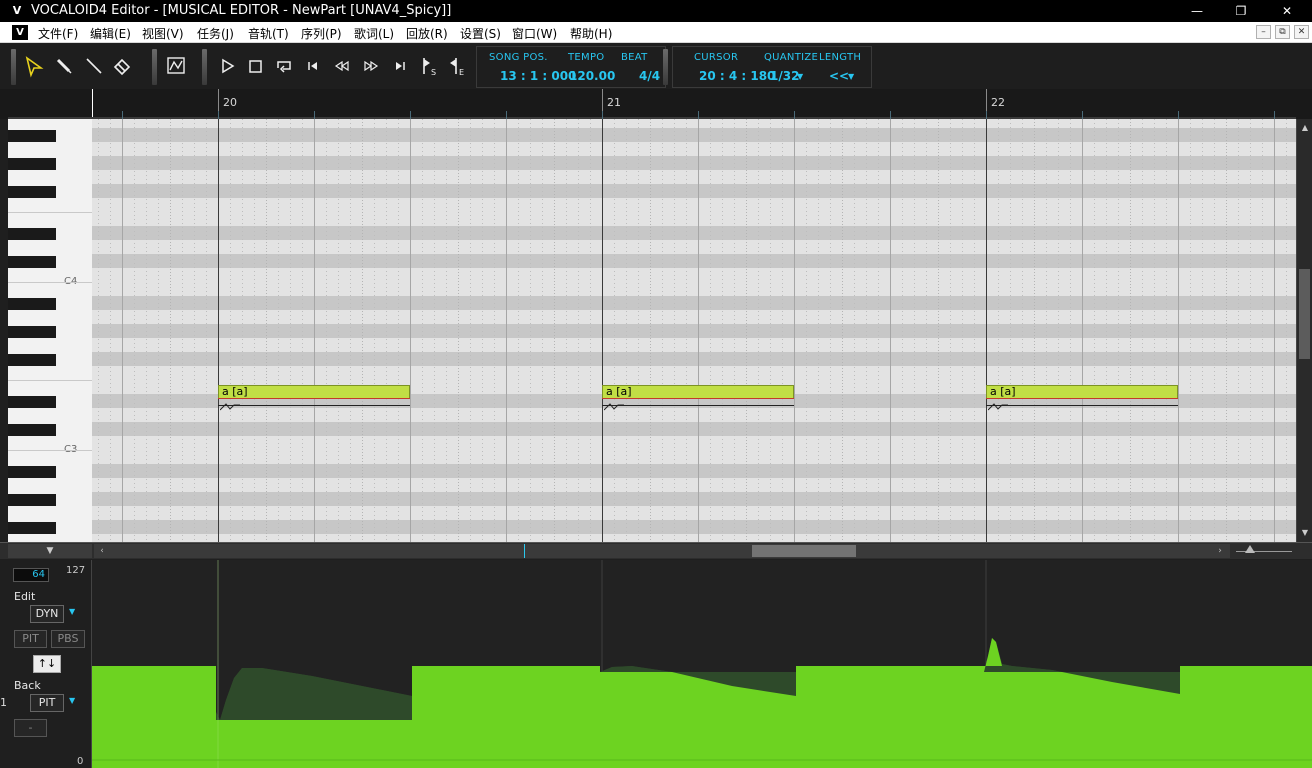 This screenshot has height=768, width=1312. Describe the element at coordinates (429, 66) in the screenshot. I see `start-marker-icon: S` at that location.